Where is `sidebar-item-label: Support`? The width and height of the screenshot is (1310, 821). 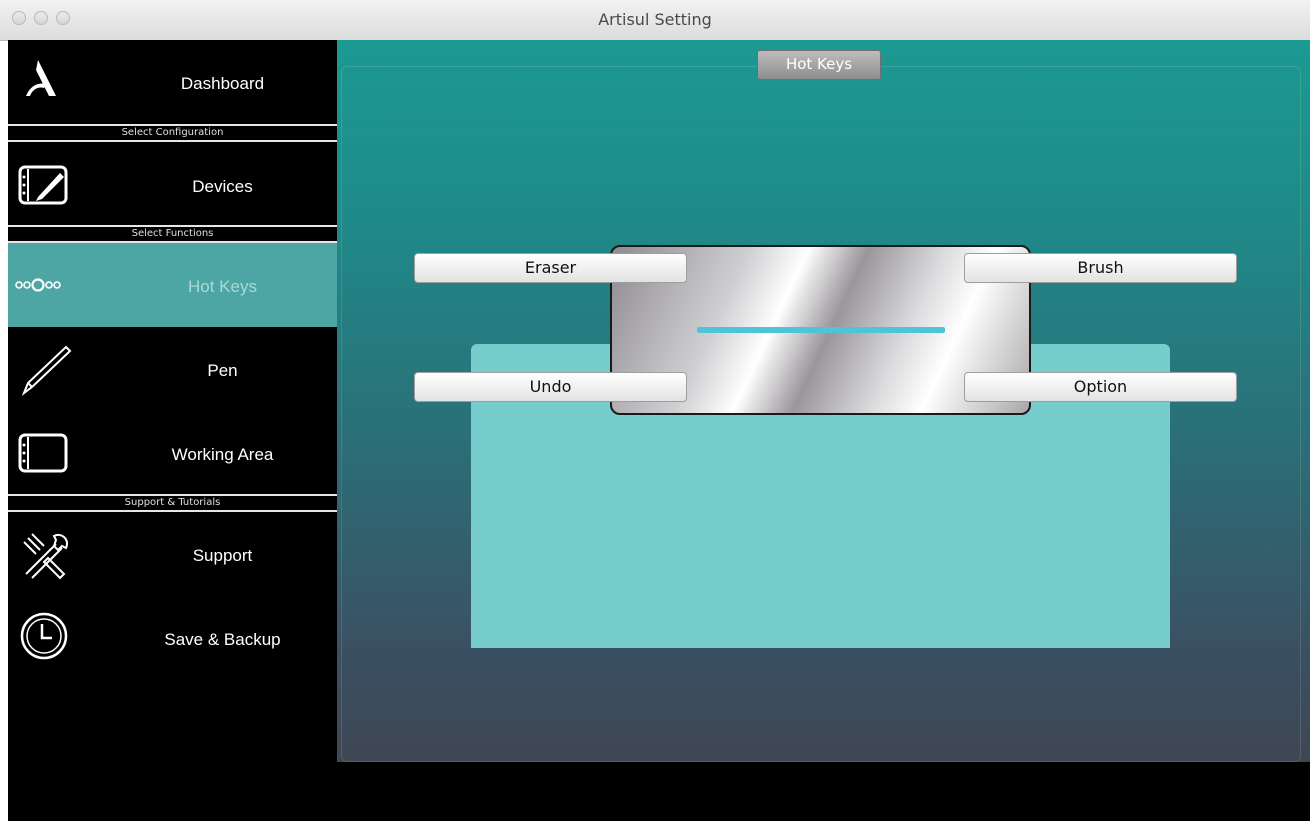
sidebar-item-label: Support is located at coordinates (222, 555).